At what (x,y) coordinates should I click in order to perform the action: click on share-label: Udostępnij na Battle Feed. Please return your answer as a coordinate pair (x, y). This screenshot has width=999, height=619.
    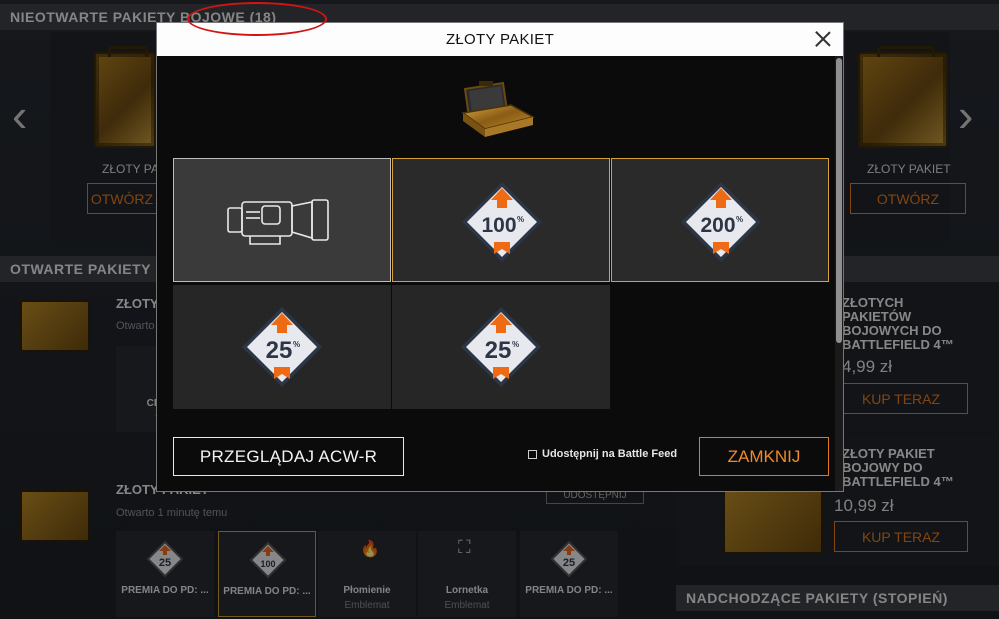
    Looking at the image, I should click on (610, 454).